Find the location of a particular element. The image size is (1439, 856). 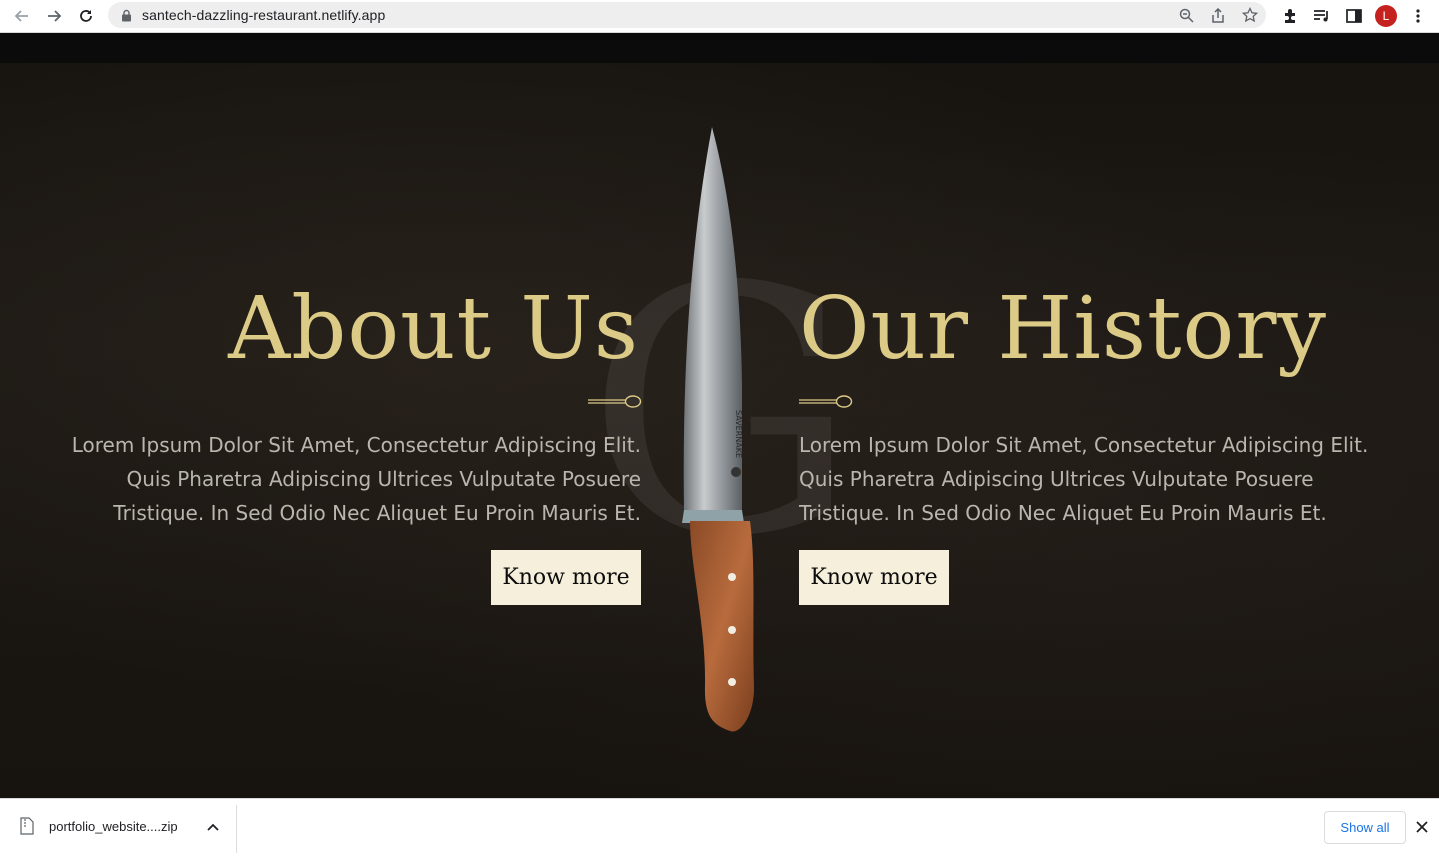

forward-button is located at coordinates (54, 16).